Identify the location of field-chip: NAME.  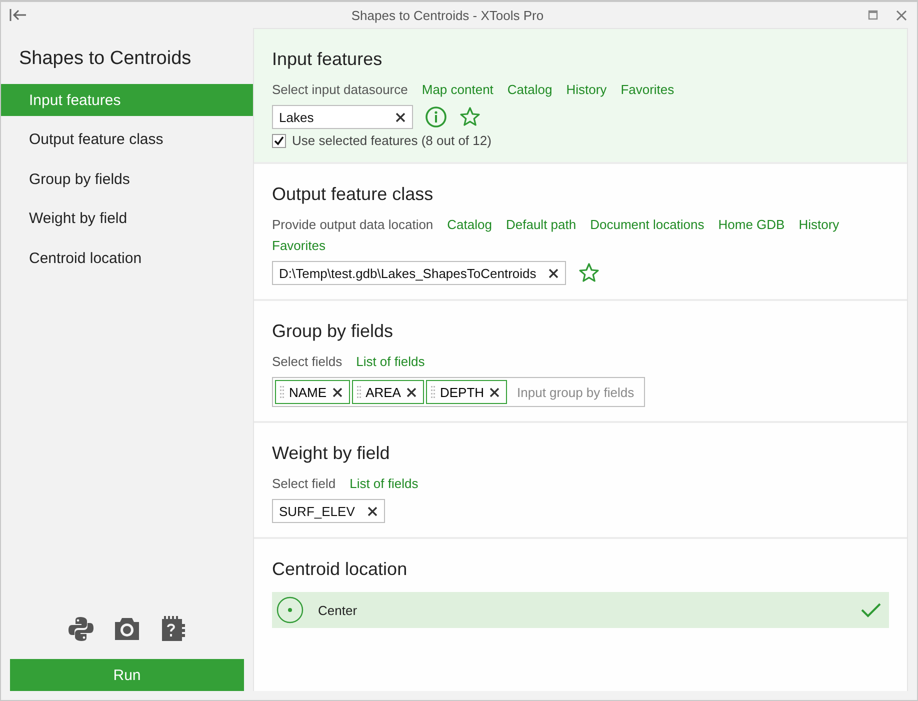
(312, 392).